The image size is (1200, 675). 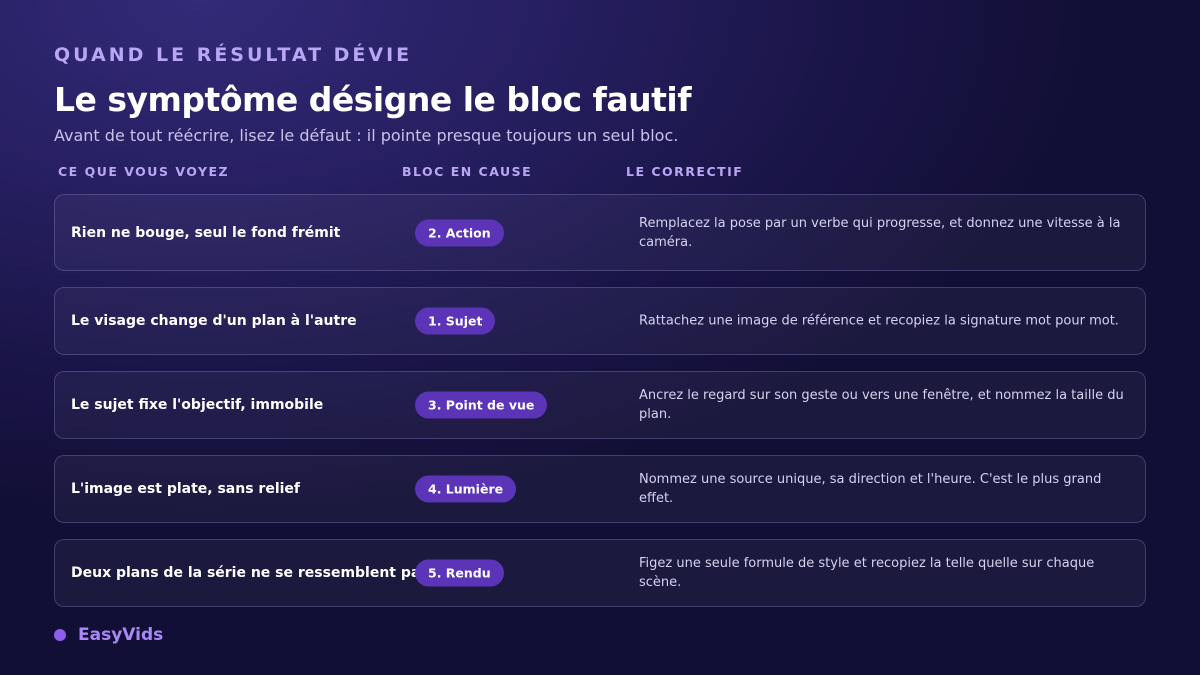 I want to click on column-header-symptom: CE QUE VOUS VOYEZ, so click(x=144, y=171).